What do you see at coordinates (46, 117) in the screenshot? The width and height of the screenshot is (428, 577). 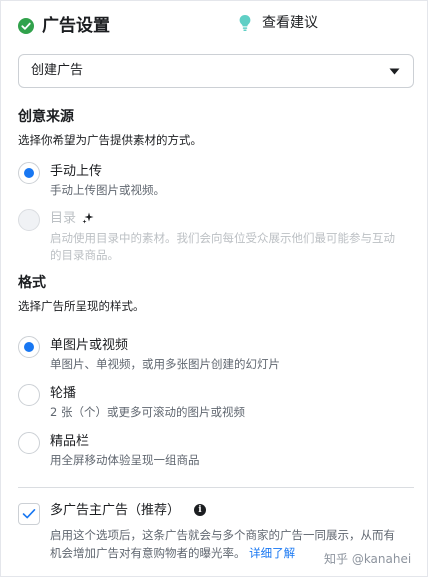 I see `creative-source-title: 创意来源` at bounding box center [46, 117].